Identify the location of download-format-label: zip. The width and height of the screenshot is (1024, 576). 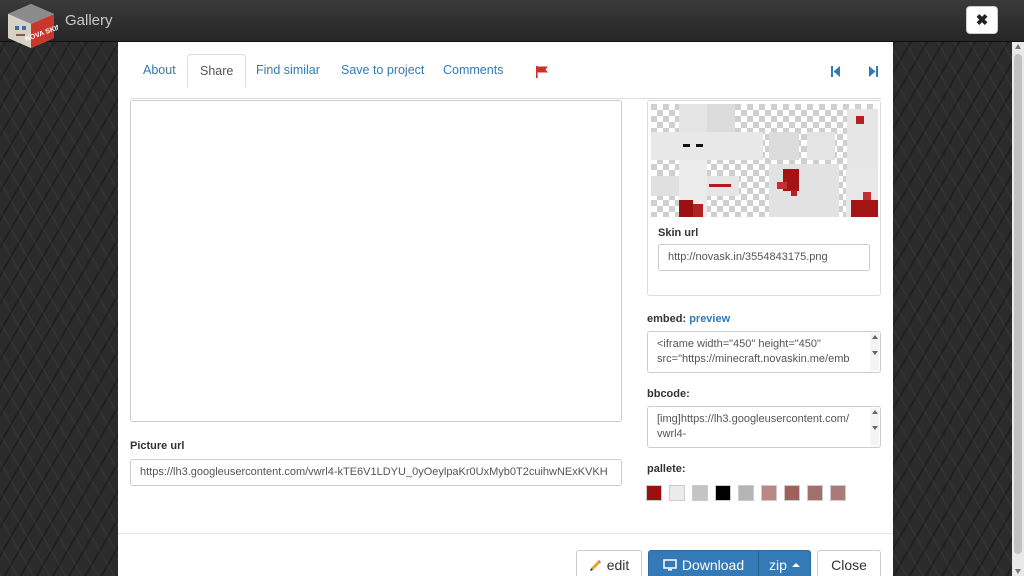
(778, 565).